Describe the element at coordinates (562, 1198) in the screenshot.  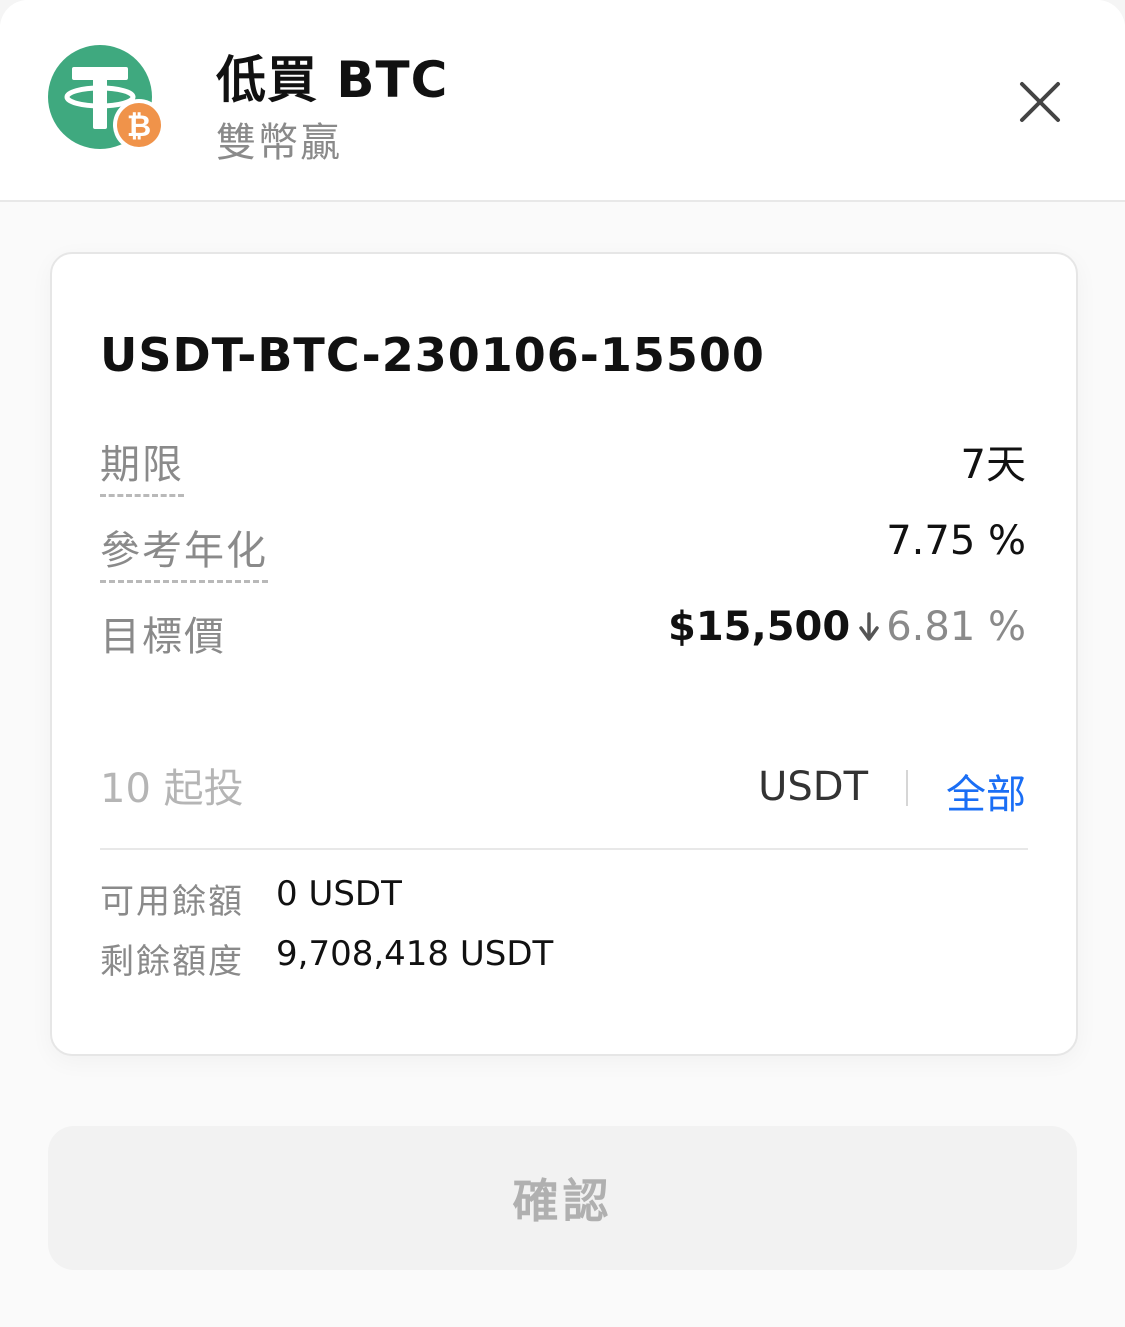
I see `confirm-button: 確認` at that location.